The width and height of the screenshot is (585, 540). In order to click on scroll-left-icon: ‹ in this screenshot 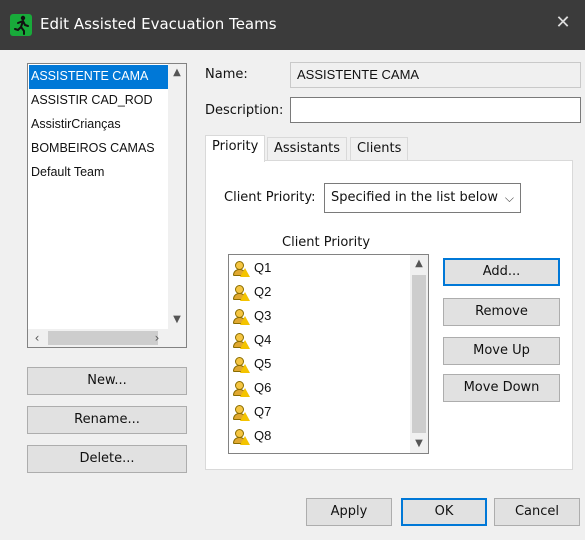, I will do `click(37, 338)`.